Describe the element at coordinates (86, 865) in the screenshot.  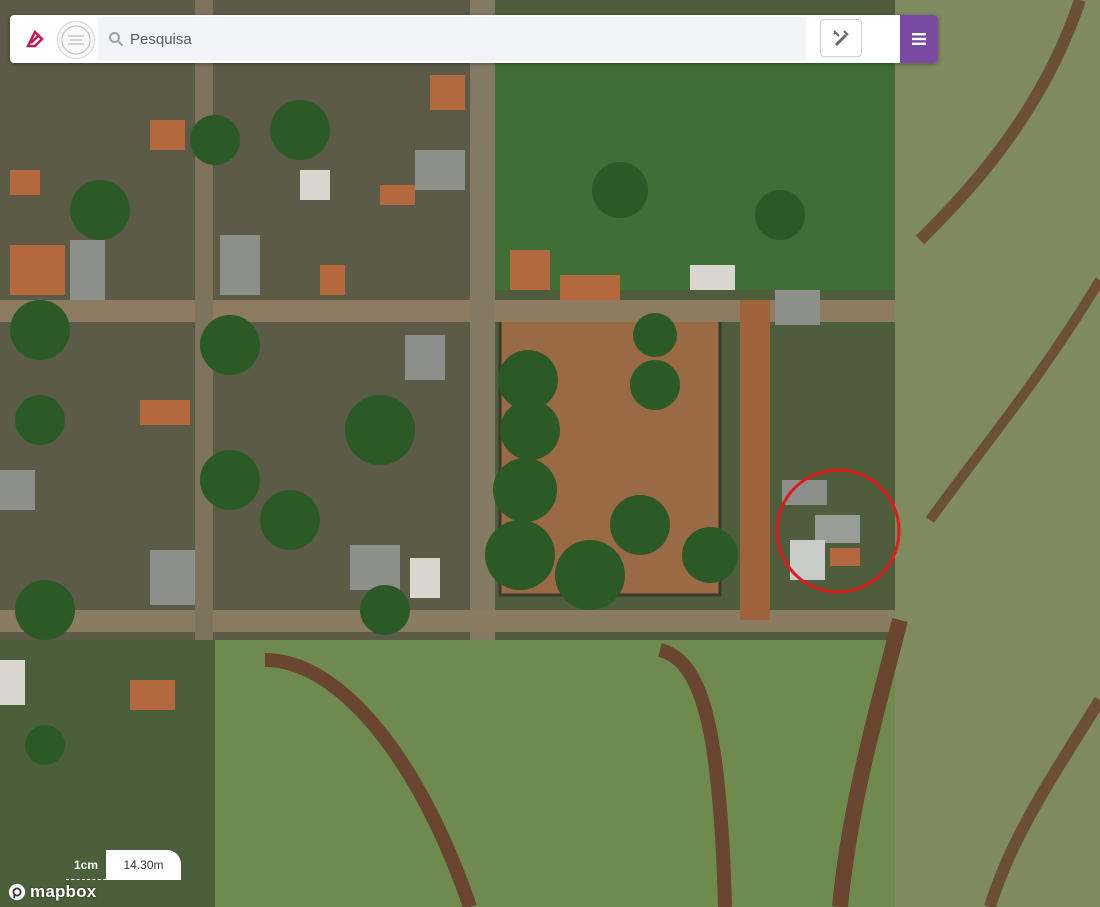
I see `scale-unit-label: 1cm` at that location.